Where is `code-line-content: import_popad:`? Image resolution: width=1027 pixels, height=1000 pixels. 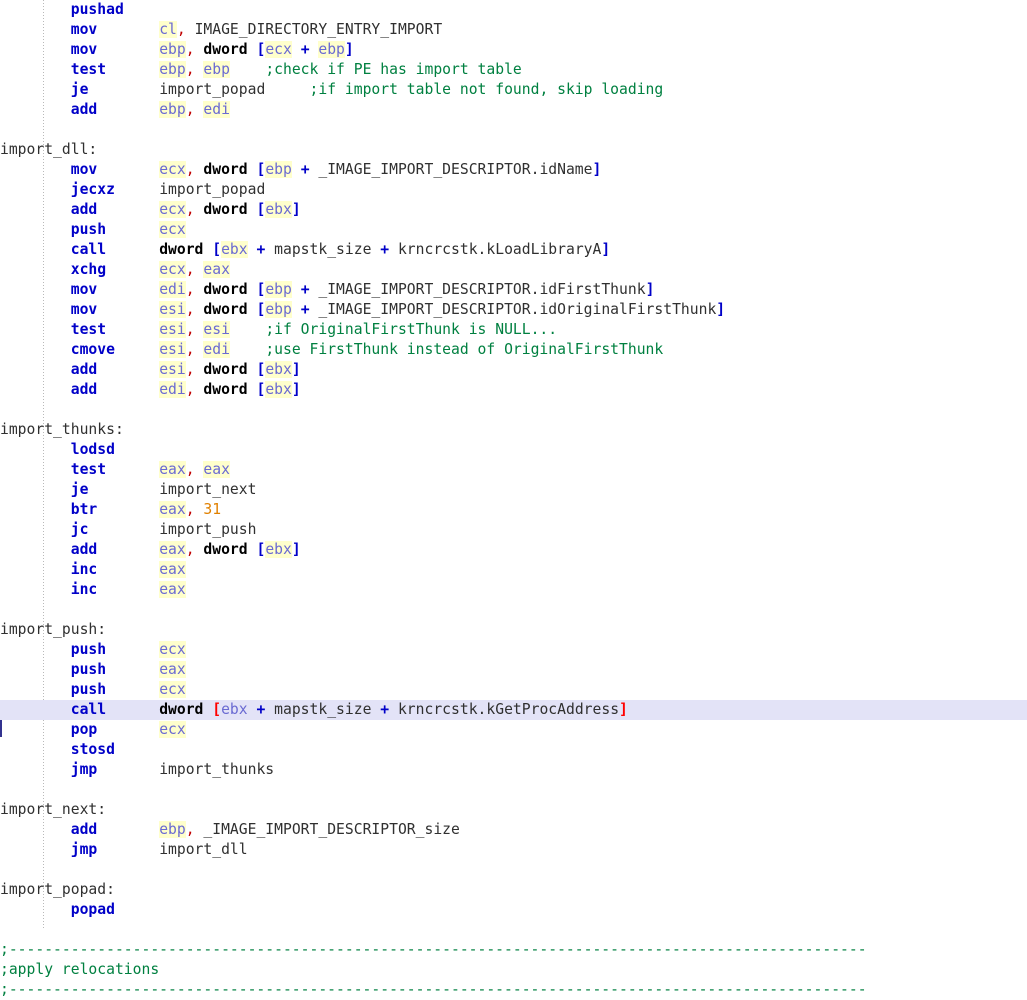
code-line-content: import_popad: is located at coordinates (513, 890).